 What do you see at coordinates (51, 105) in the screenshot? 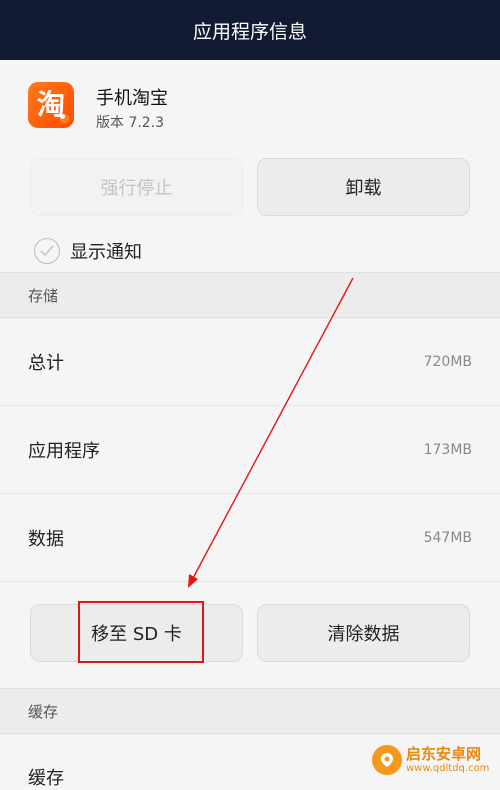
I see `taobao-app-icon: 淘` at bounding box center [51, 105].